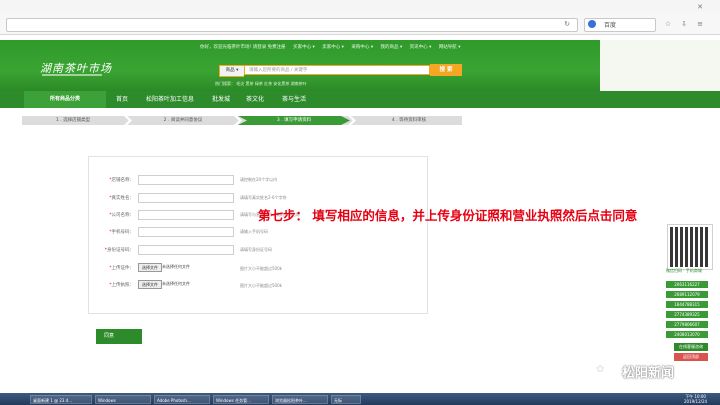 This screenshot has width=720, height=405. What do you see at coordinates (186, 180) in the screenshot?
I see `shop-name-input` at bounding box center [186, 180].